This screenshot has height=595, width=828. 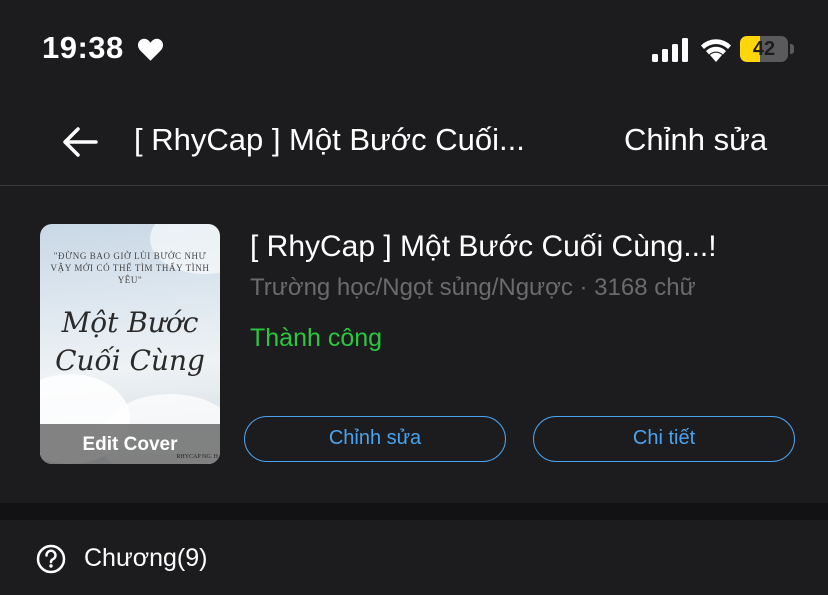 I want to click on edit-story-button: Chỉnh sửa, so click(x=375, y=439).